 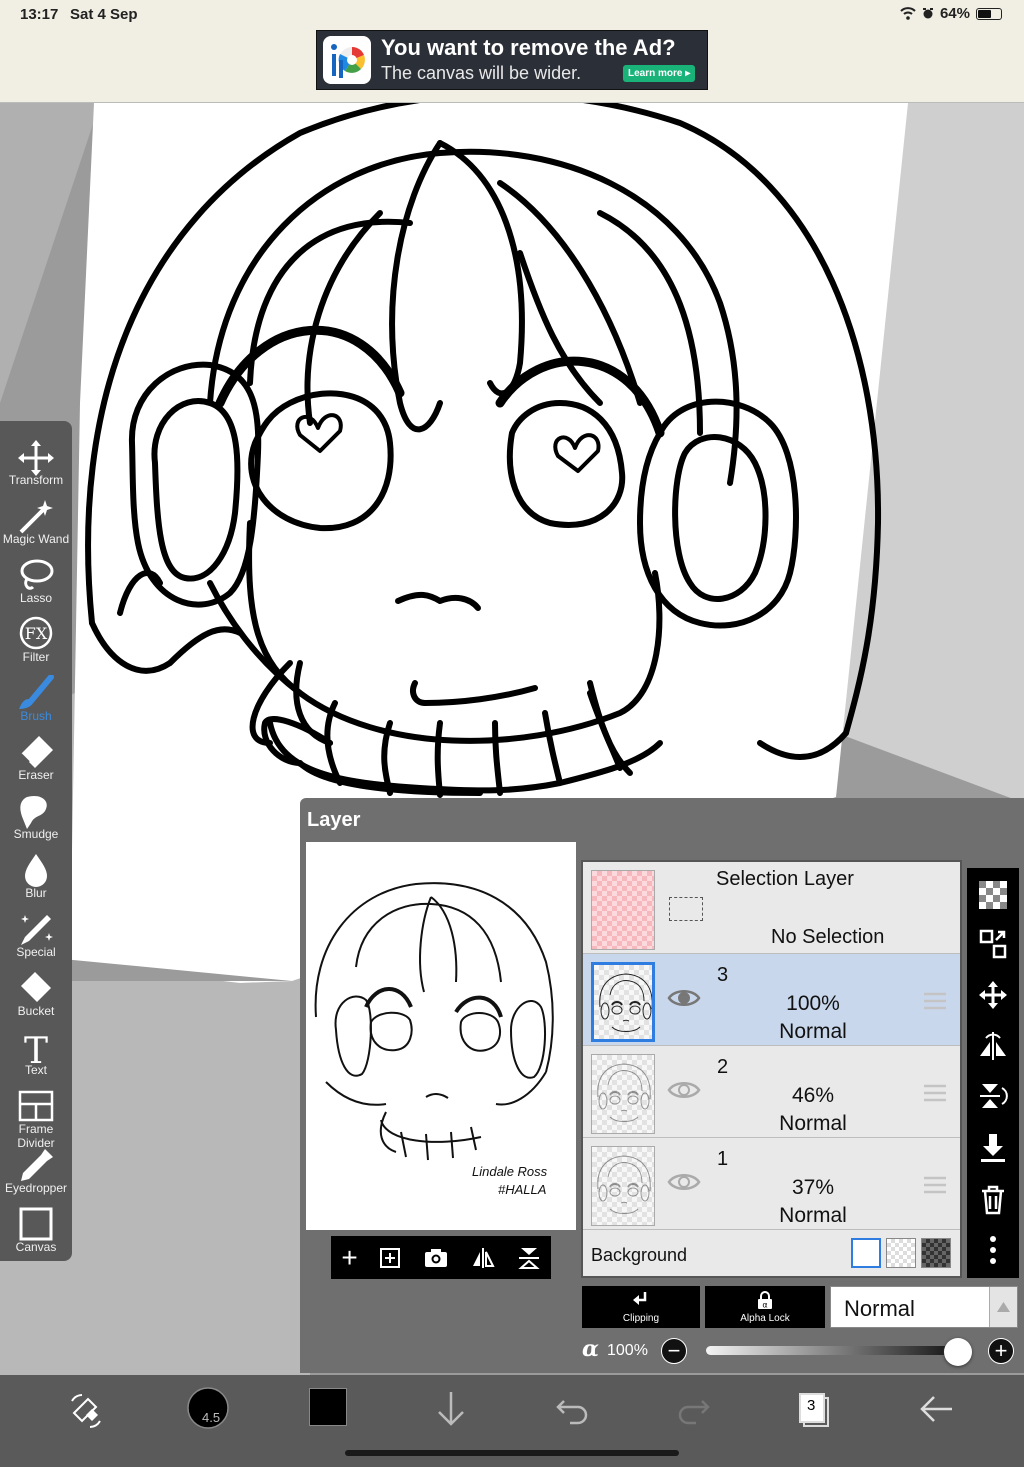 What do you see at coordinates (866, 1253) in the screenshot?
I see `background-white-swatch` at bounding box center [866, 1253].